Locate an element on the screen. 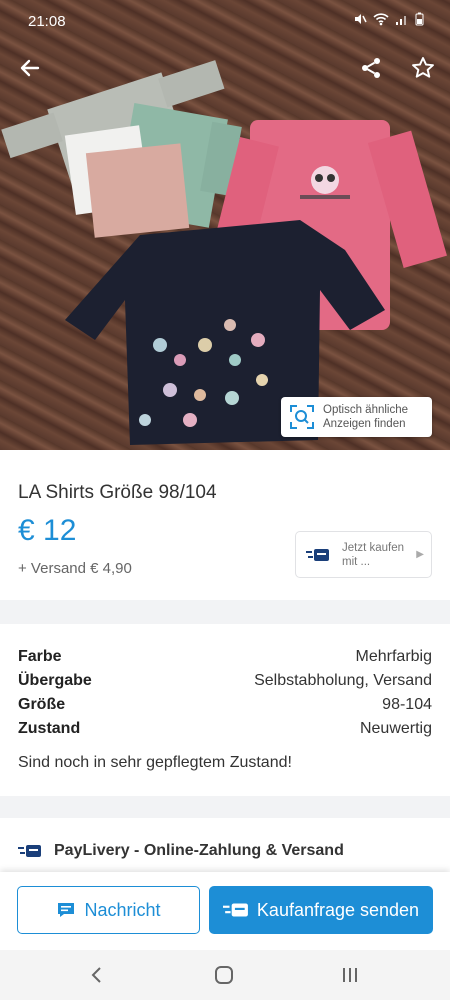 Image resolution: width=450 pixels, height=1000 pixels. message-label: Nachricht is located at coordinates (122, 909).